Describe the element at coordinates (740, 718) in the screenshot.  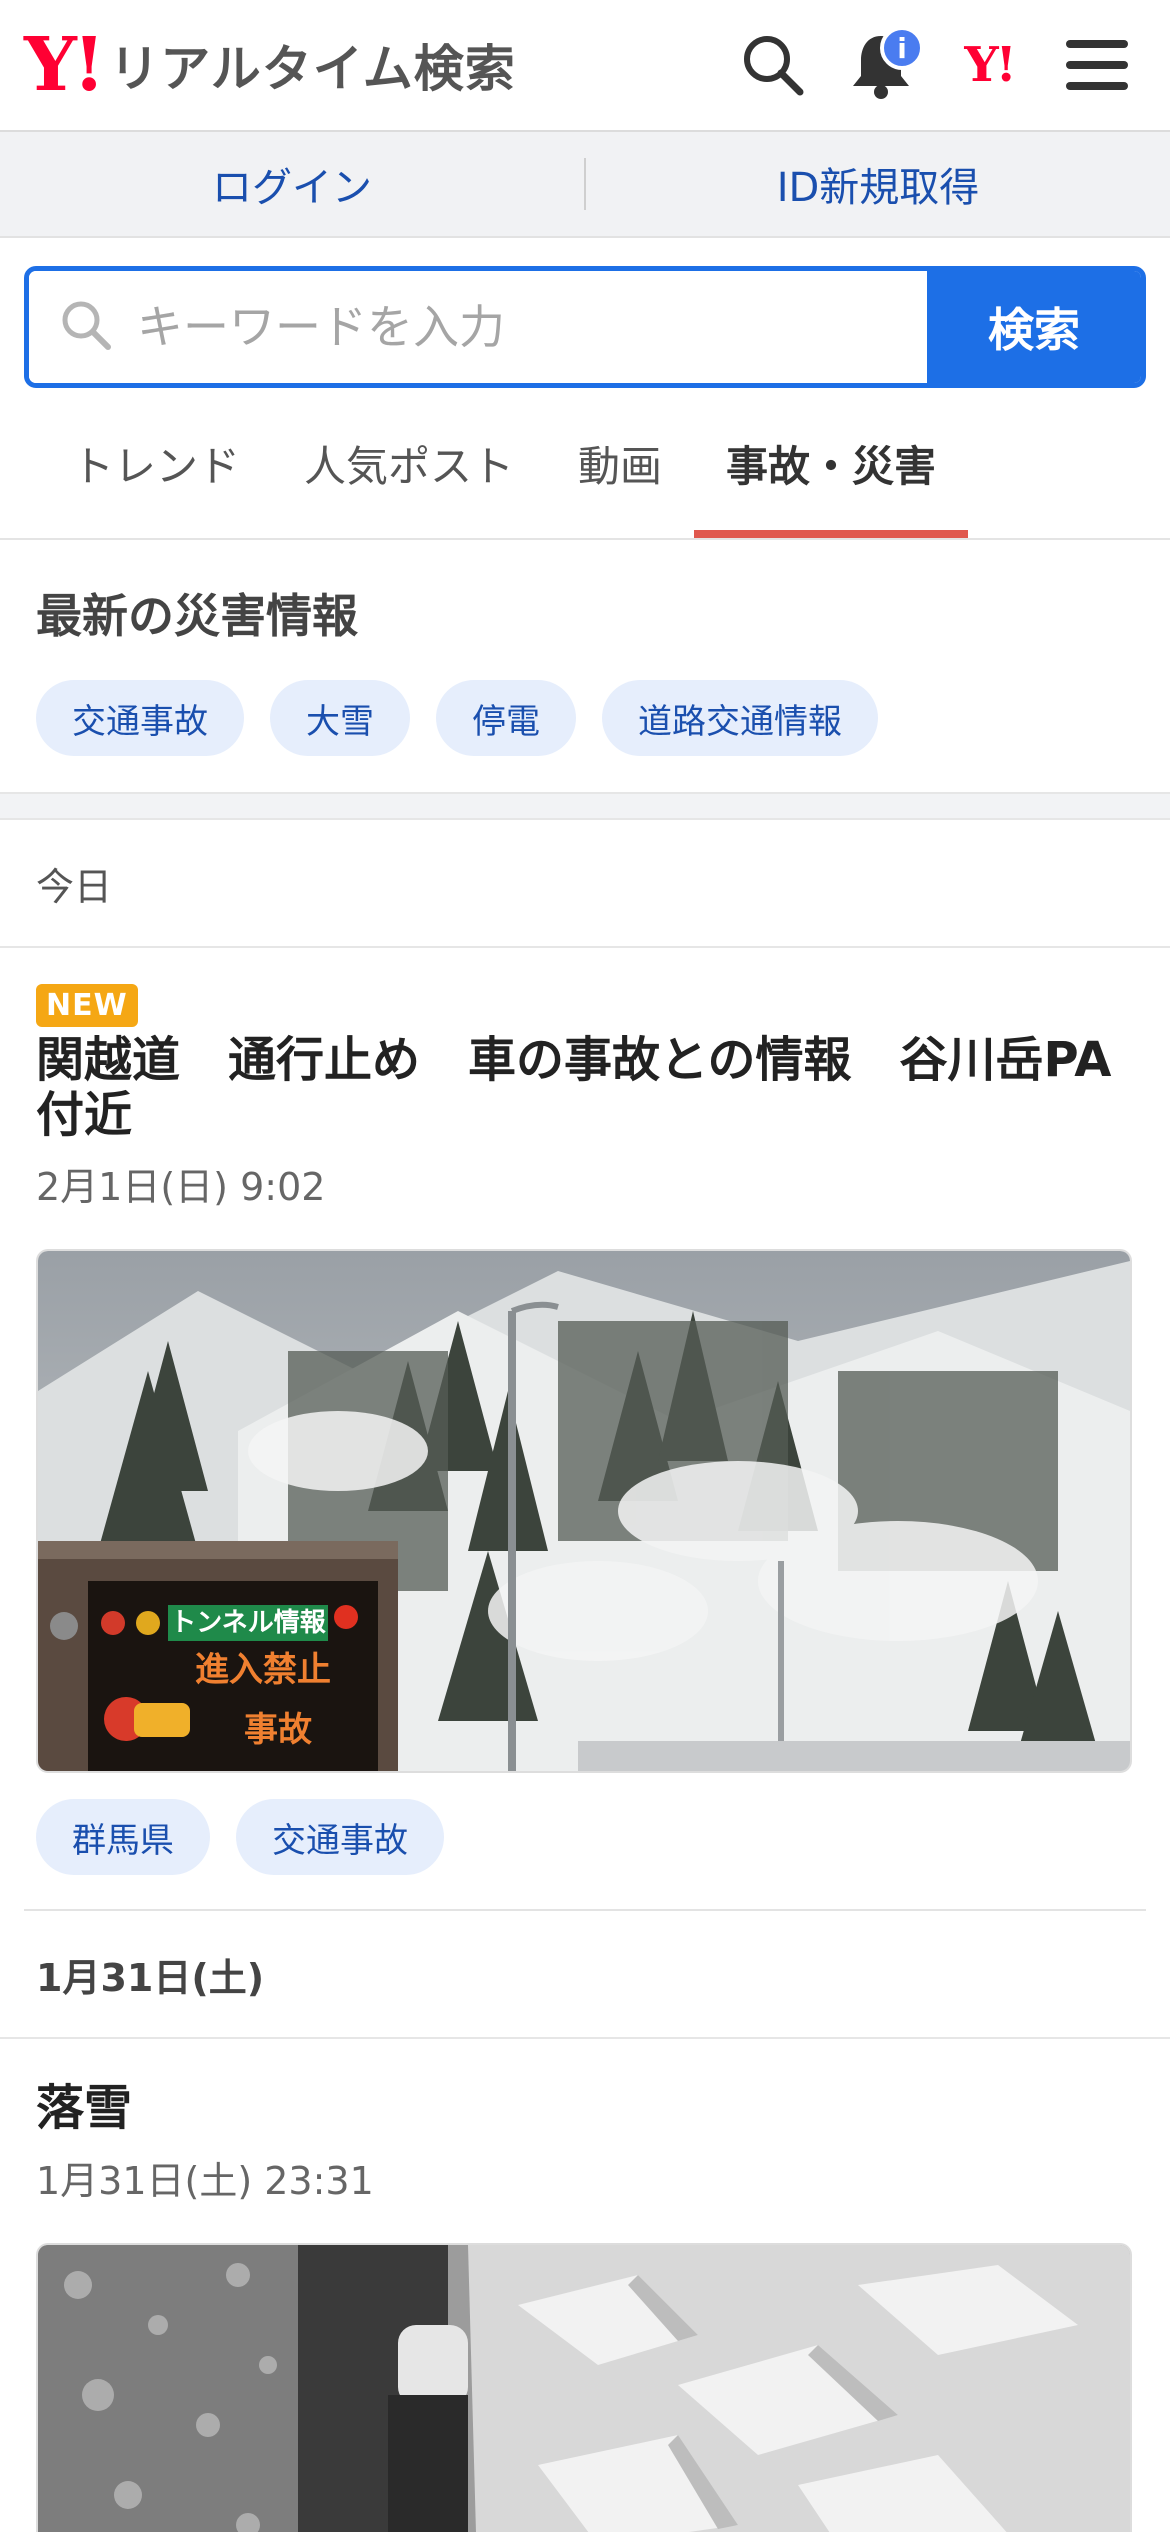
I see `chip-road-traffic-info: 道路交通情報` at that location.